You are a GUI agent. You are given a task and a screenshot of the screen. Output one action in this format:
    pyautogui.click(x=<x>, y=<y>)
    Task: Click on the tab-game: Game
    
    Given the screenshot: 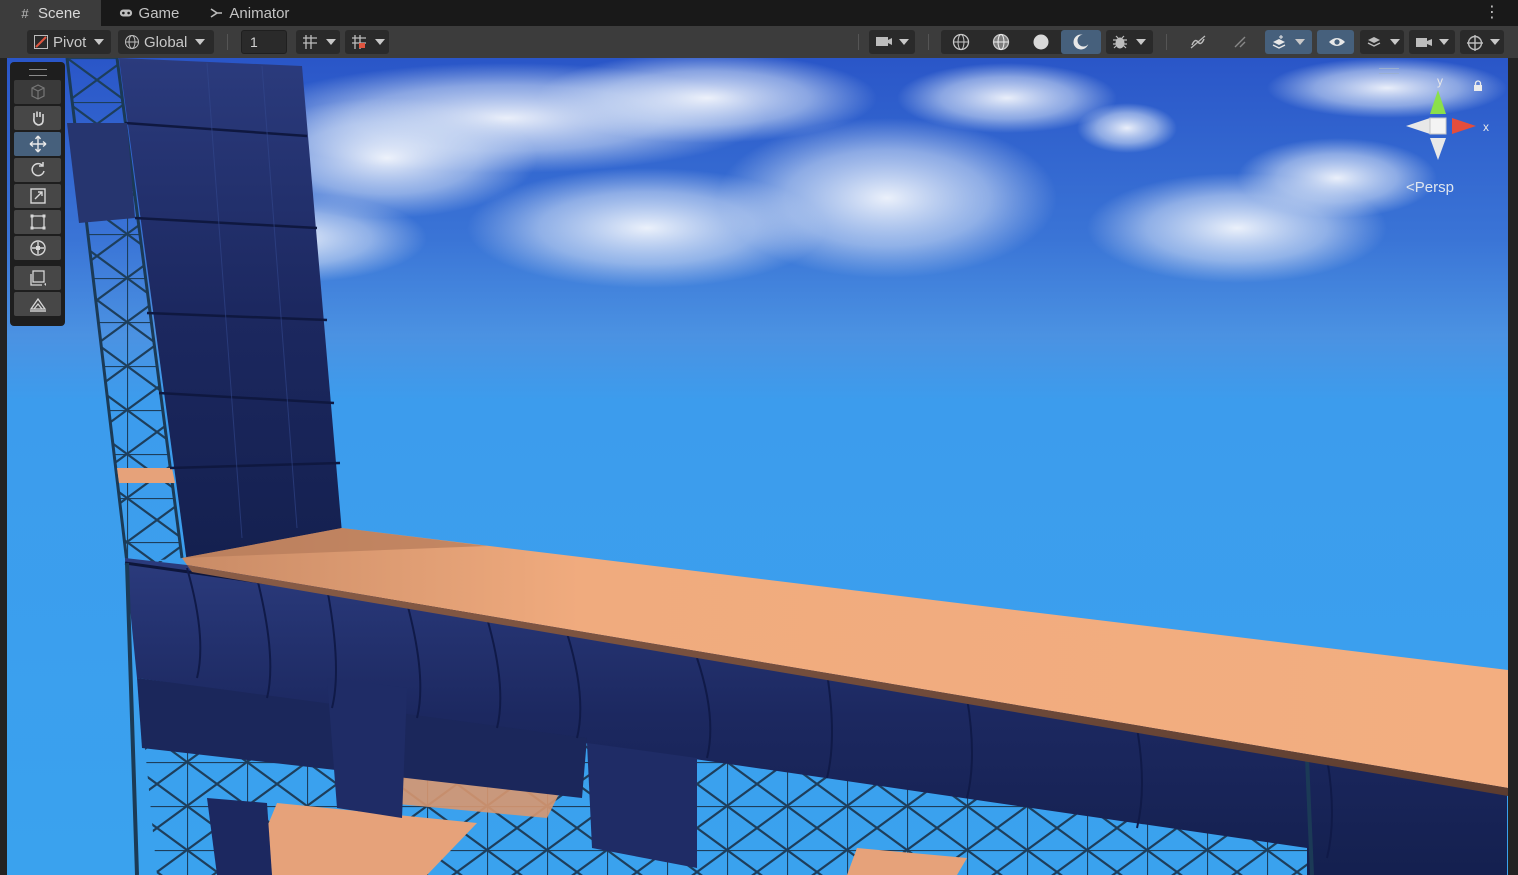 What is the action you would take?
    pyautogui.click(x=146, y=13)
    